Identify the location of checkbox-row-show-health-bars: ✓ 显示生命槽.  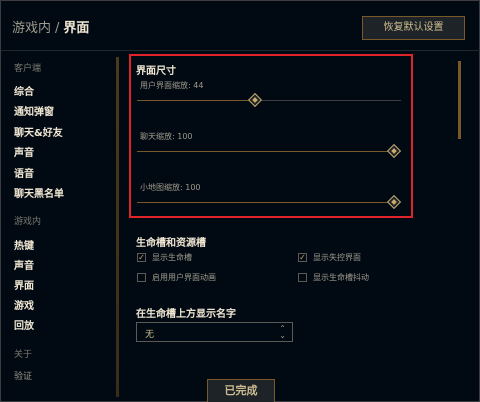
(164, 257).